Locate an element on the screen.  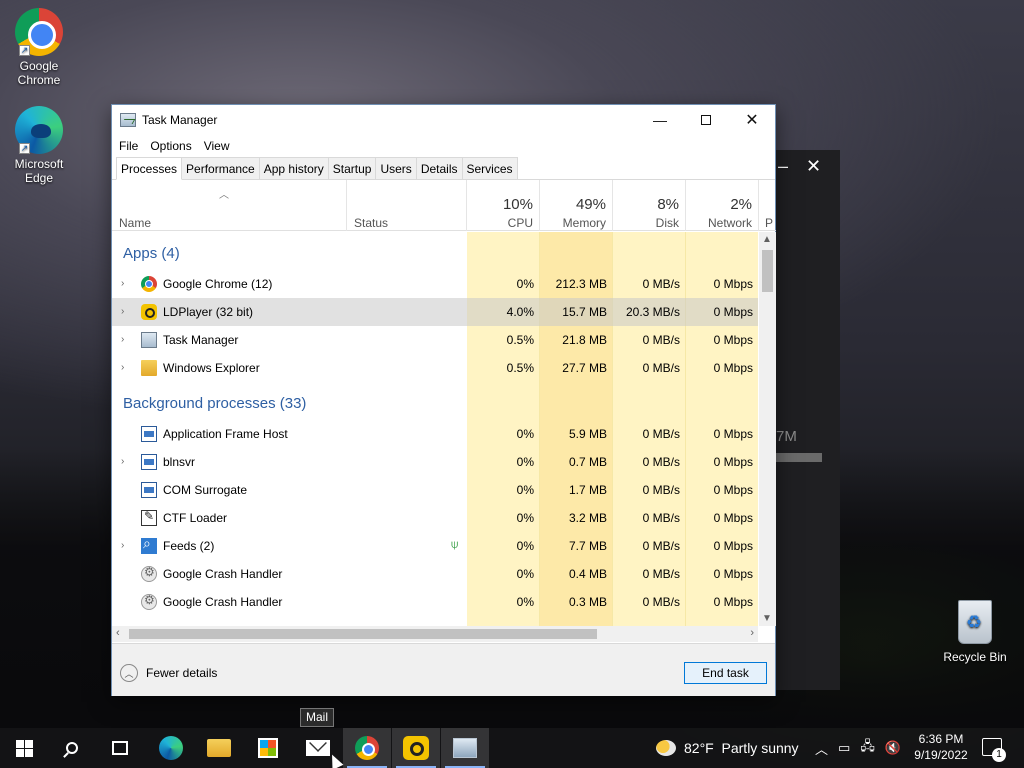
vertical-scrollbar: ▲ ▼ is located at coordinates (767, 429).